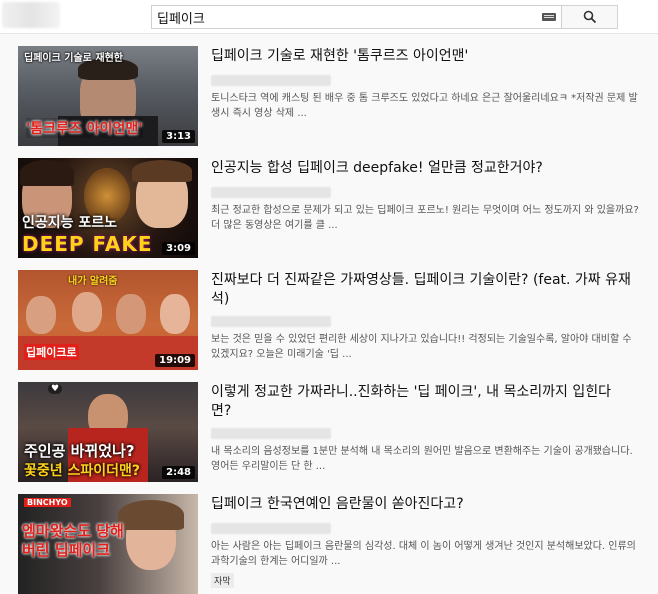  I want to click on search-button, so click(590, 17).